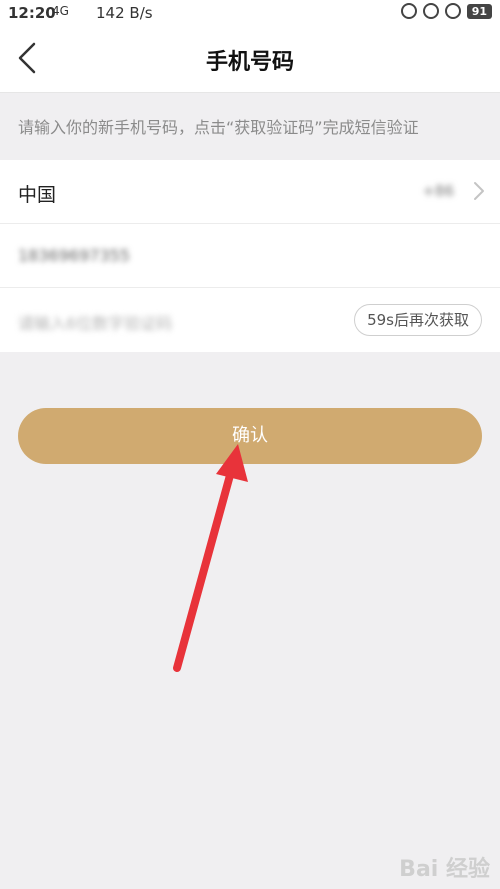 The width and height of the screenshot is (500, 889). Describe the element at coordinates (430, 11) in the screenshot. I see `bell-off-icon` at that location.